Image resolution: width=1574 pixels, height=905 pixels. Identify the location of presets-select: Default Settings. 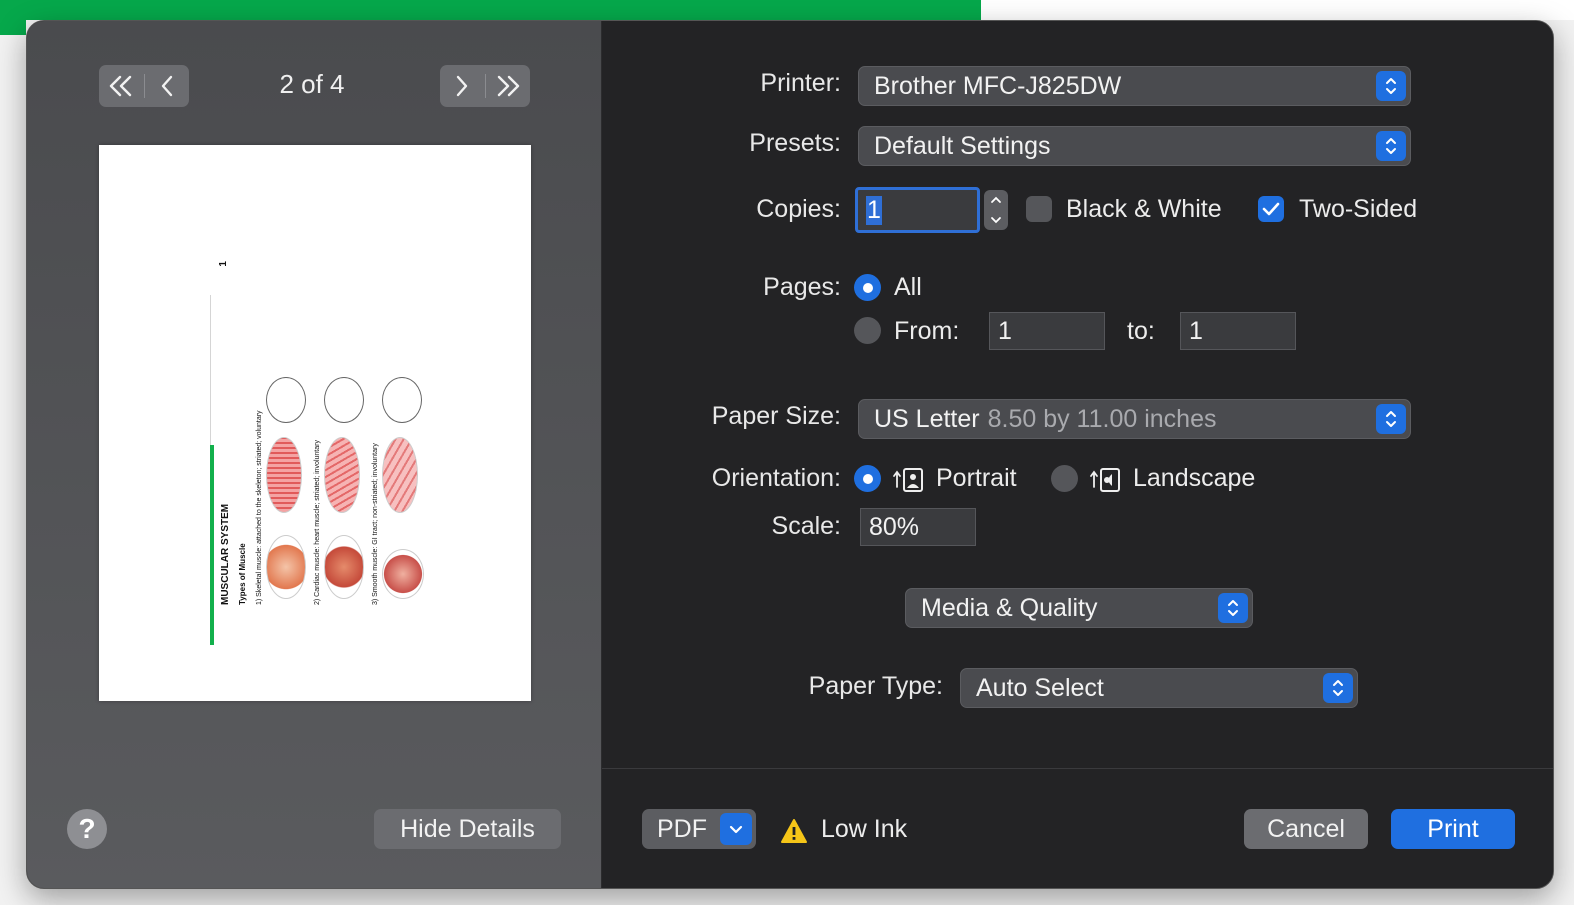
(1134, 146).